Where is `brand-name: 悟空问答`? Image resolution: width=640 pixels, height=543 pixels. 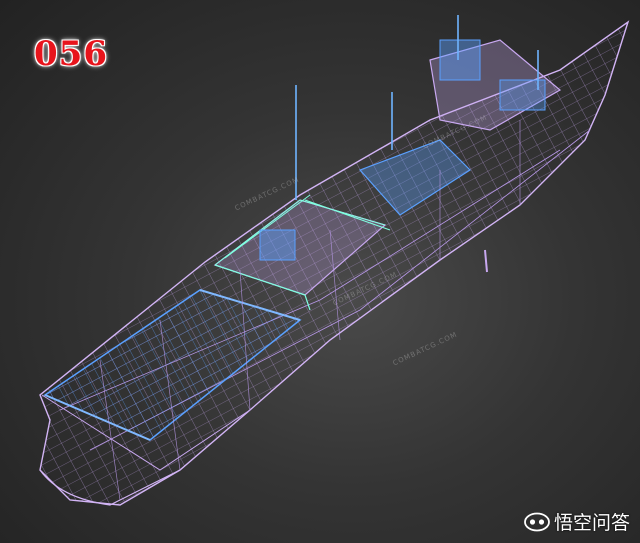 brand-name: 悟空问答 is located at coordinates (591, 523).